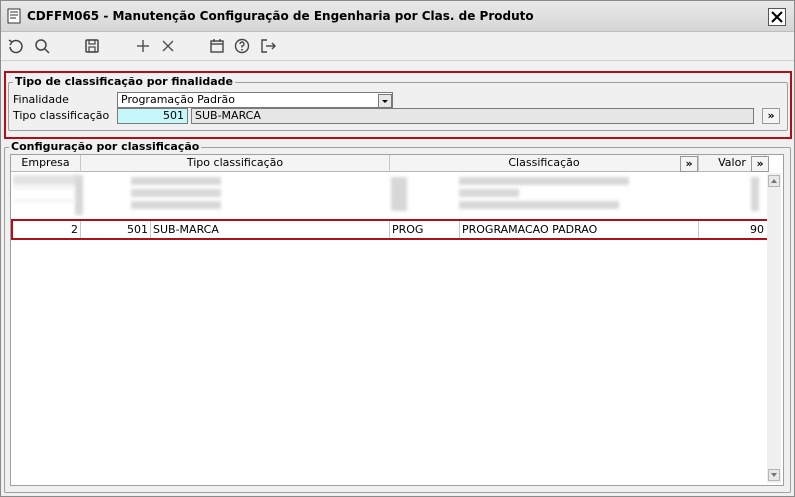  What do you see at coordinates (217, 46) in the screenshot?
I see `calendar-icon` at bounding box center [217, 46].